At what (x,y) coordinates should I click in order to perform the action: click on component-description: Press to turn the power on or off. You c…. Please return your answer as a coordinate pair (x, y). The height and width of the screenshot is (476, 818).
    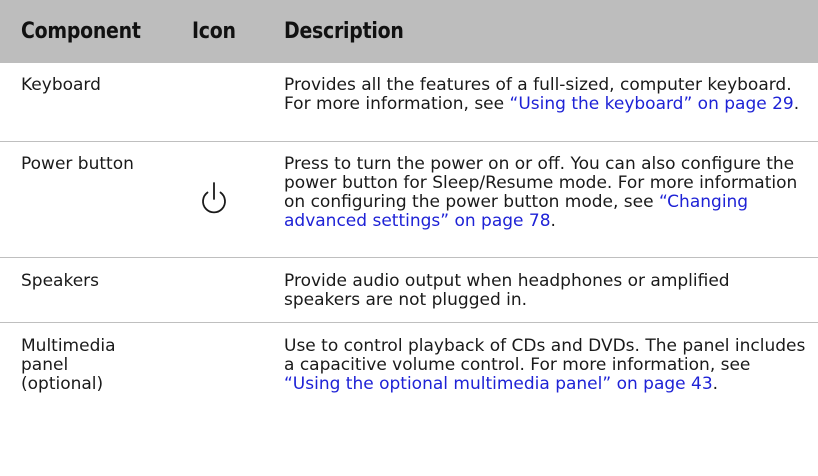
    Looking at the image, I should click on (541, 192).